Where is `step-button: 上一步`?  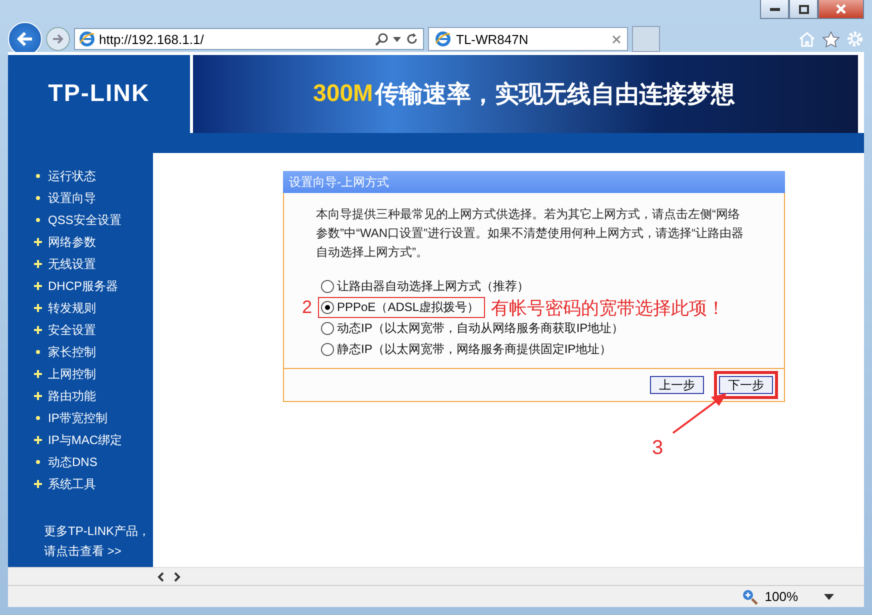
step-button: 上一步 is located at coordinates (677, 385).